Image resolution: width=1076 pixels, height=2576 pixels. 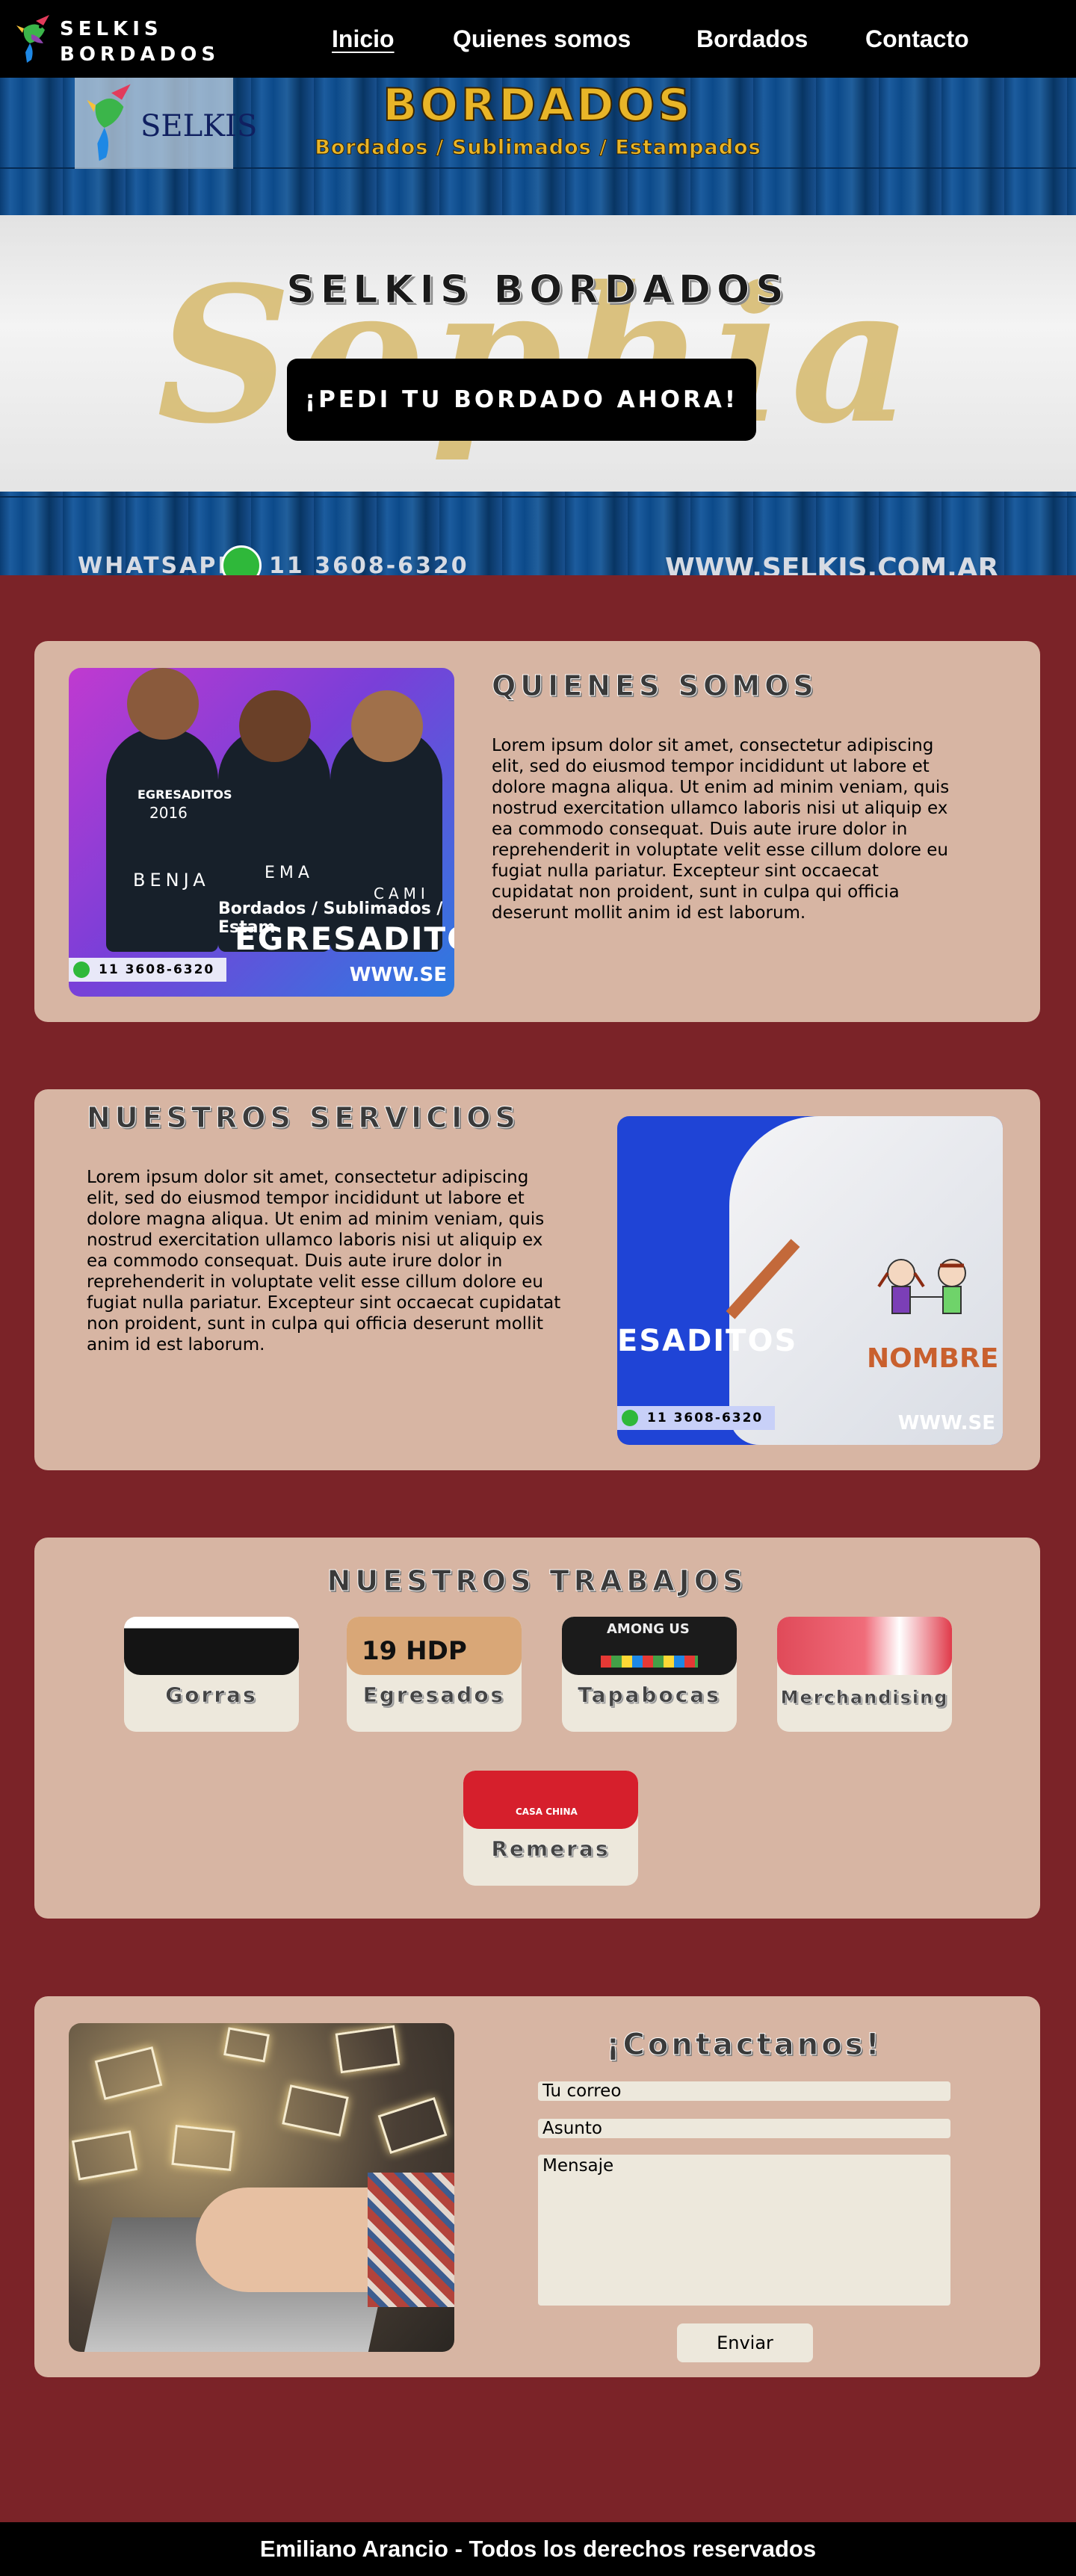 I want to click on website-url: WWW.SELKIS.COM.AR, so click(x=831, y=564).